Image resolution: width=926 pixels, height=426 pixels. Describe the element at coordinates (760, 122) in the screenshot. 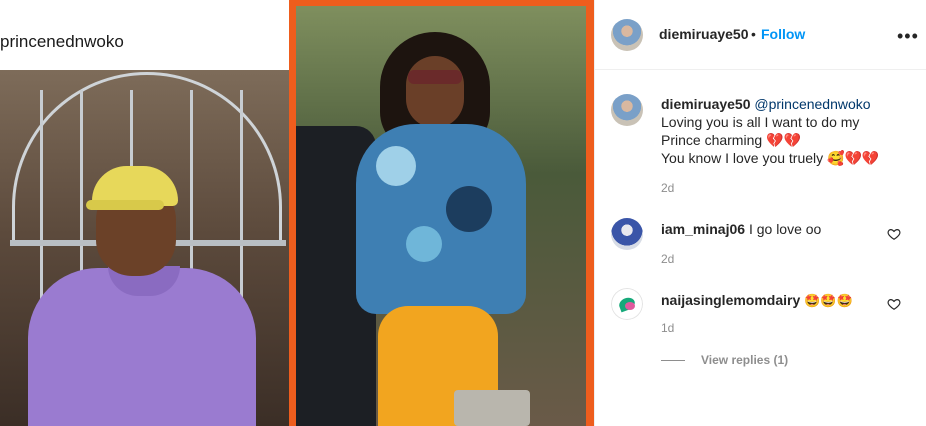

I see `comment-text-line: Loving you is all I want to do my` at that location.